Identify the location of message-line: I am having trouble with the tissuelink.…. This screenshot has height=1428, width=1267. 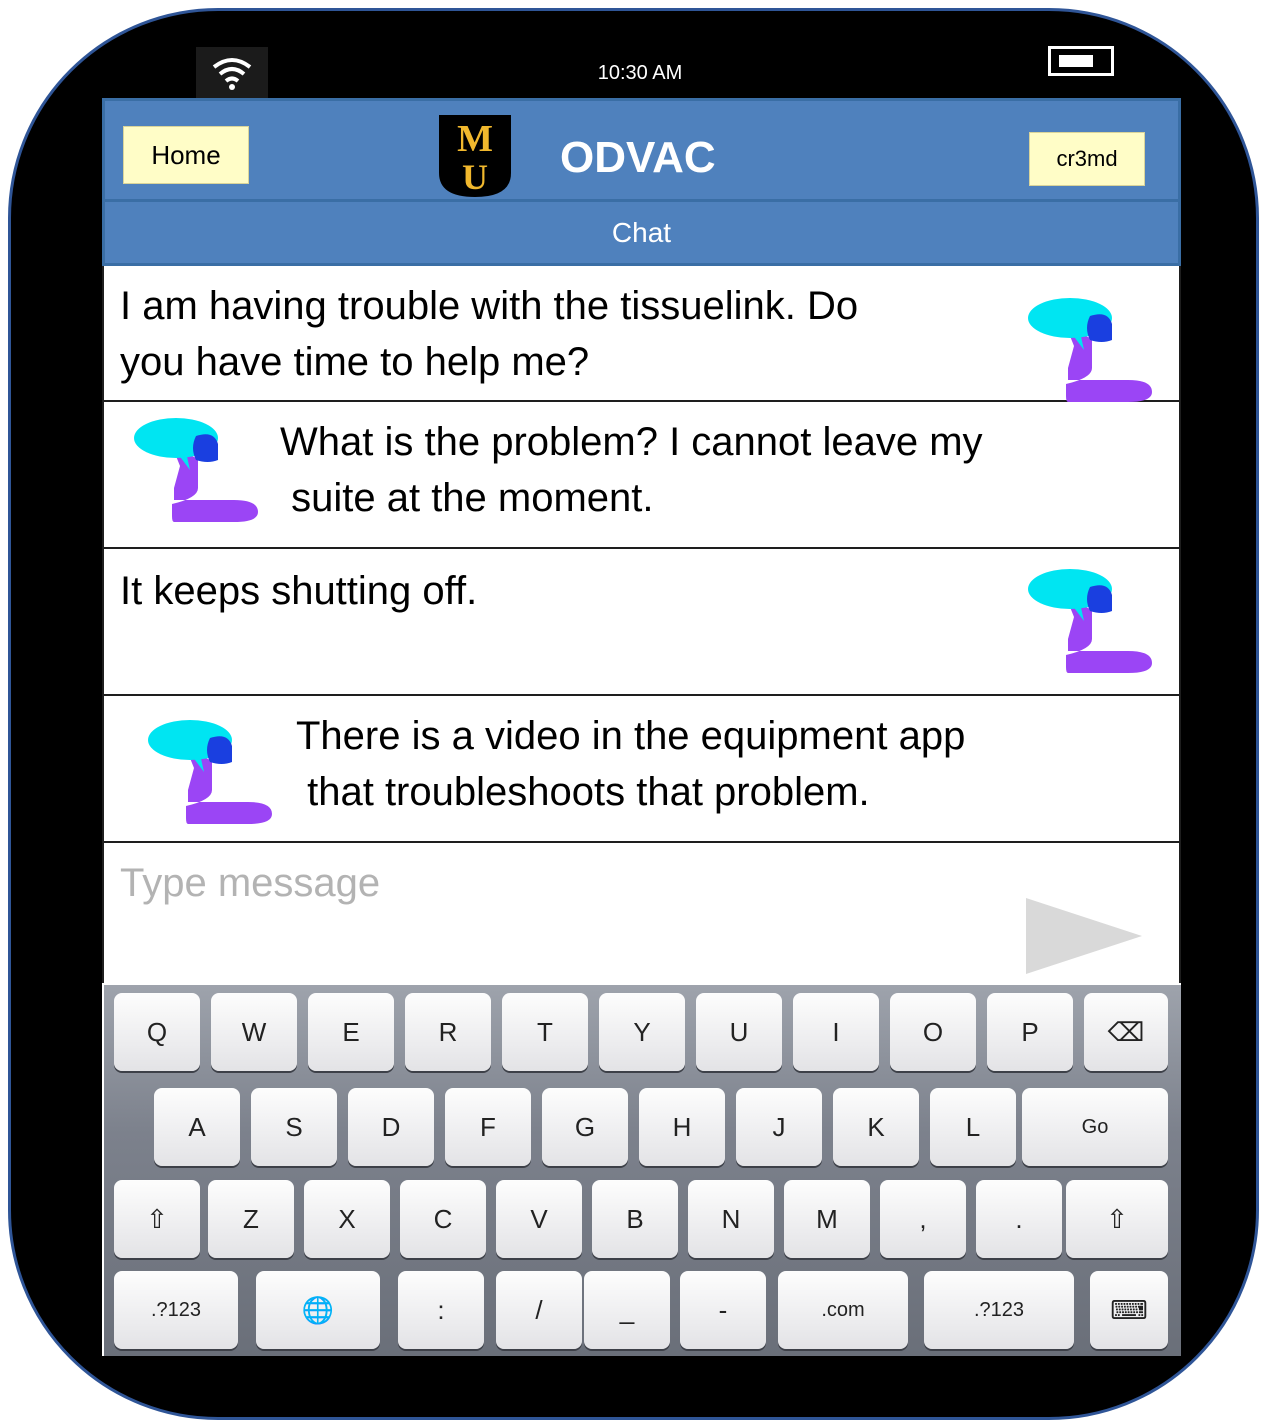
(489, 306).